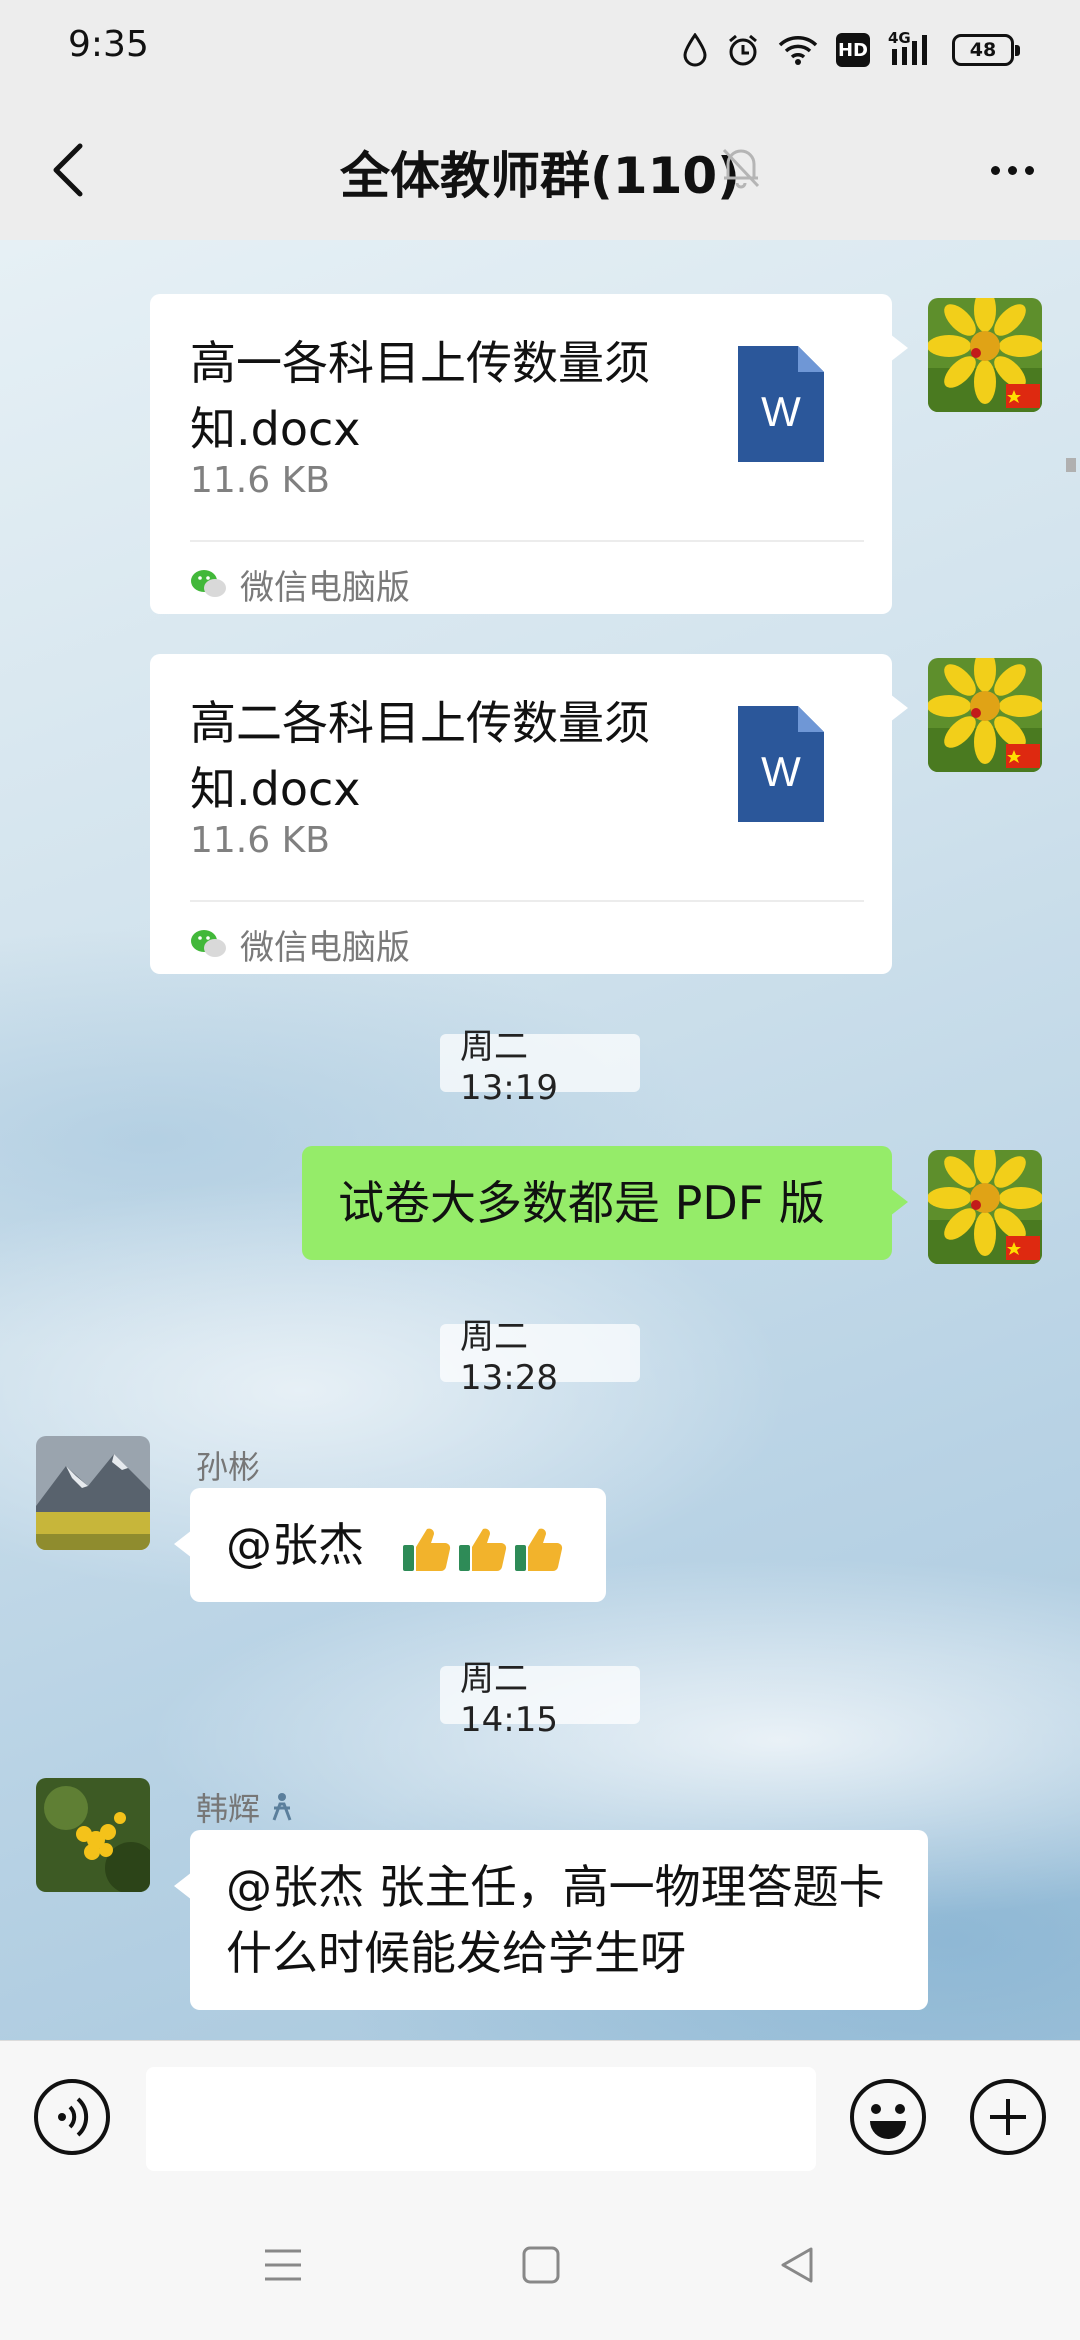 The width and height of the screenshot is (1080, 2340). I want to click on timestamp: 周二 14:15, so click(540, 1699).